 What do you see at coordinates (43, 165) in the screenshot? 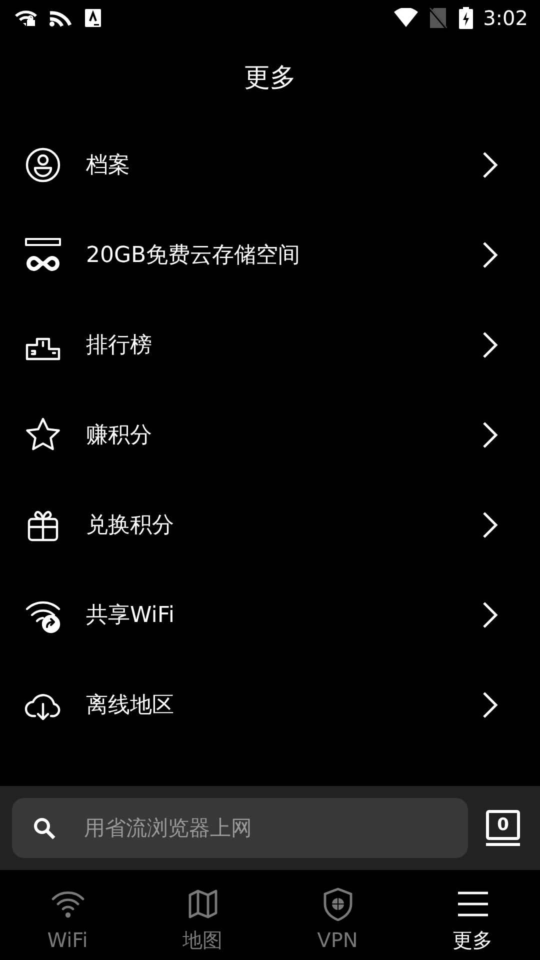
I see `profile-icon` at bounding box center [43, 165].